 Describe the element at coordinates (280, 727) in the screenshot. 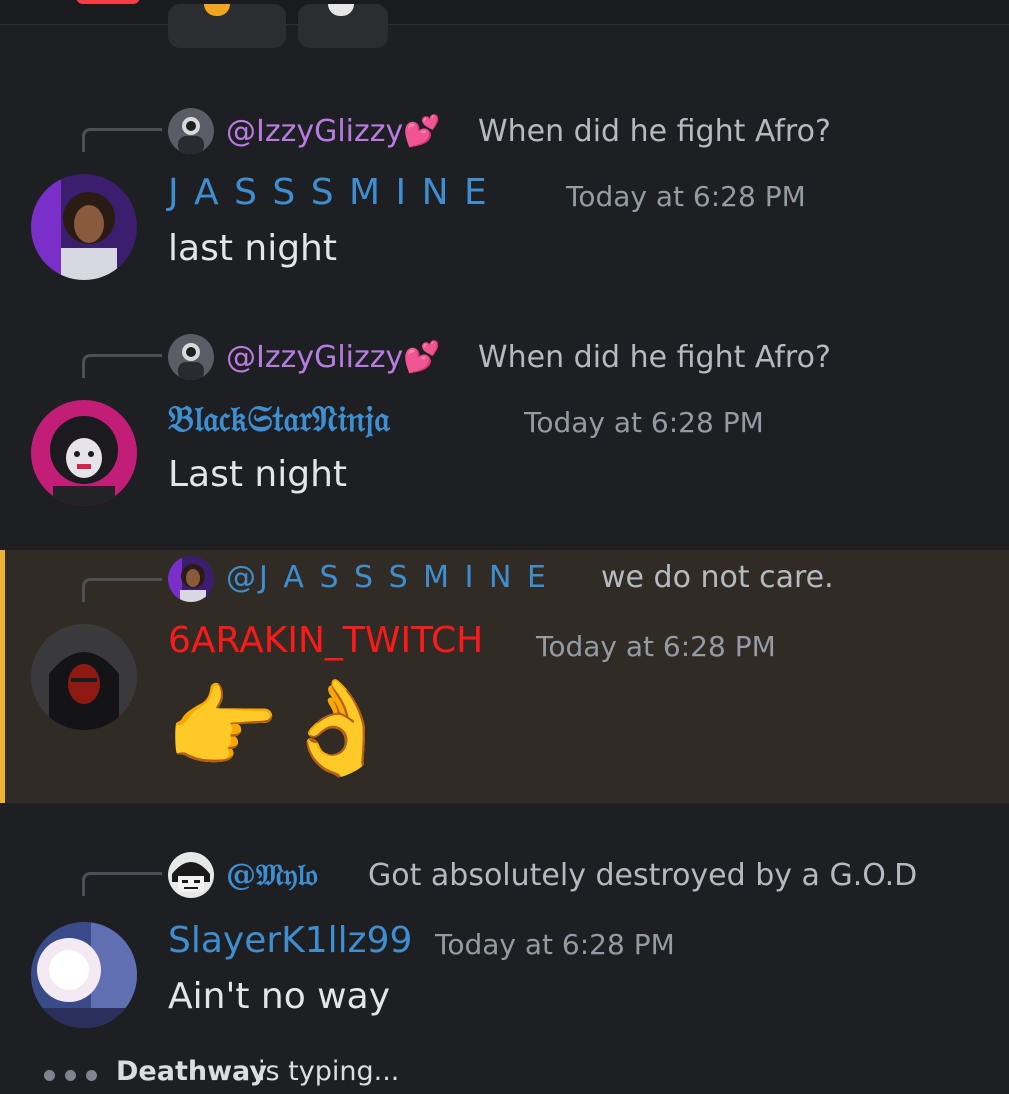

I see `message-emoji-text: 👉👌` at that location.